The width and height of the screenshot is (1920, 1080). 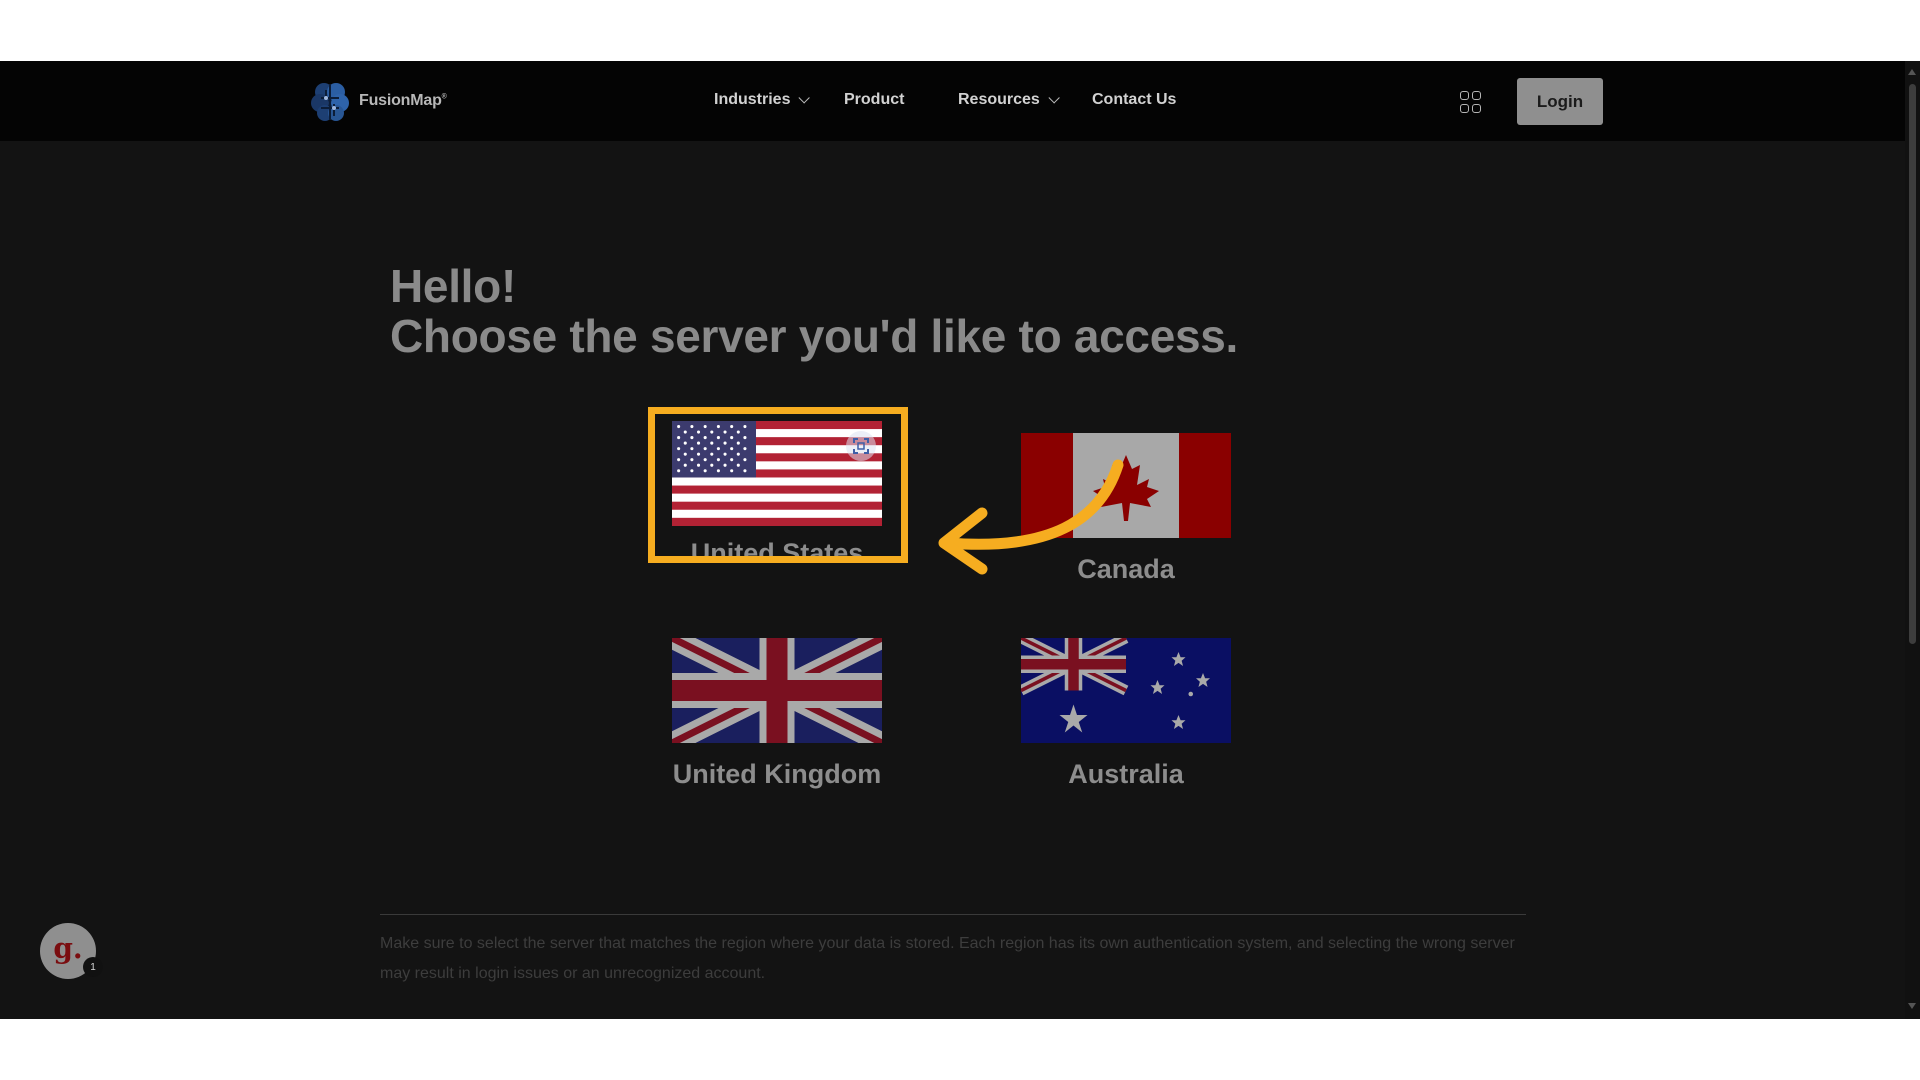 I want to click on nav-product: Product, so click(x=874, y=100).